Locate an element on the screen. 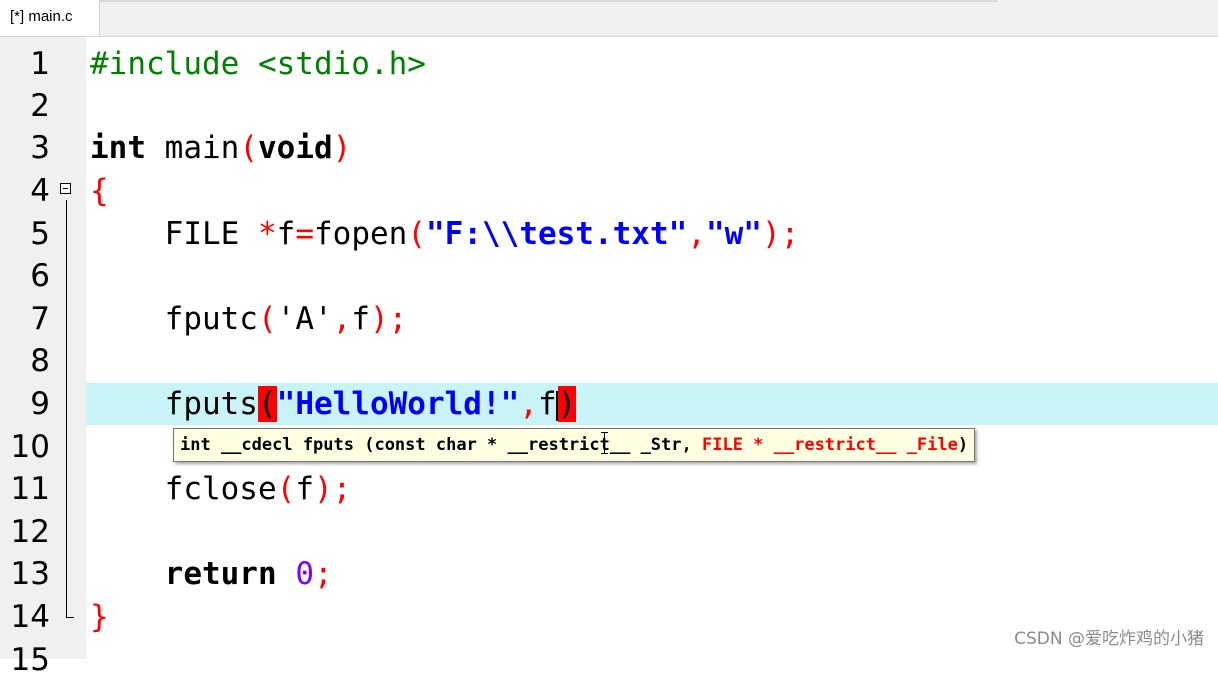 The image size is (1218, 681). code-line-4: { is located at coordinates (99, 191).